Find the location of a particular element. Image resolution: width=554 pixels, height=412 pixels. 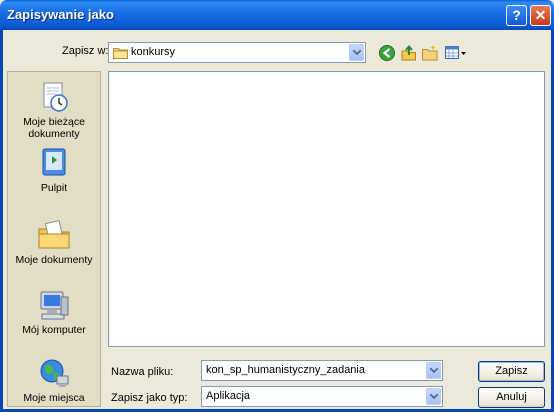

place-label: Mój komputer is located at coordinates (54, 330).